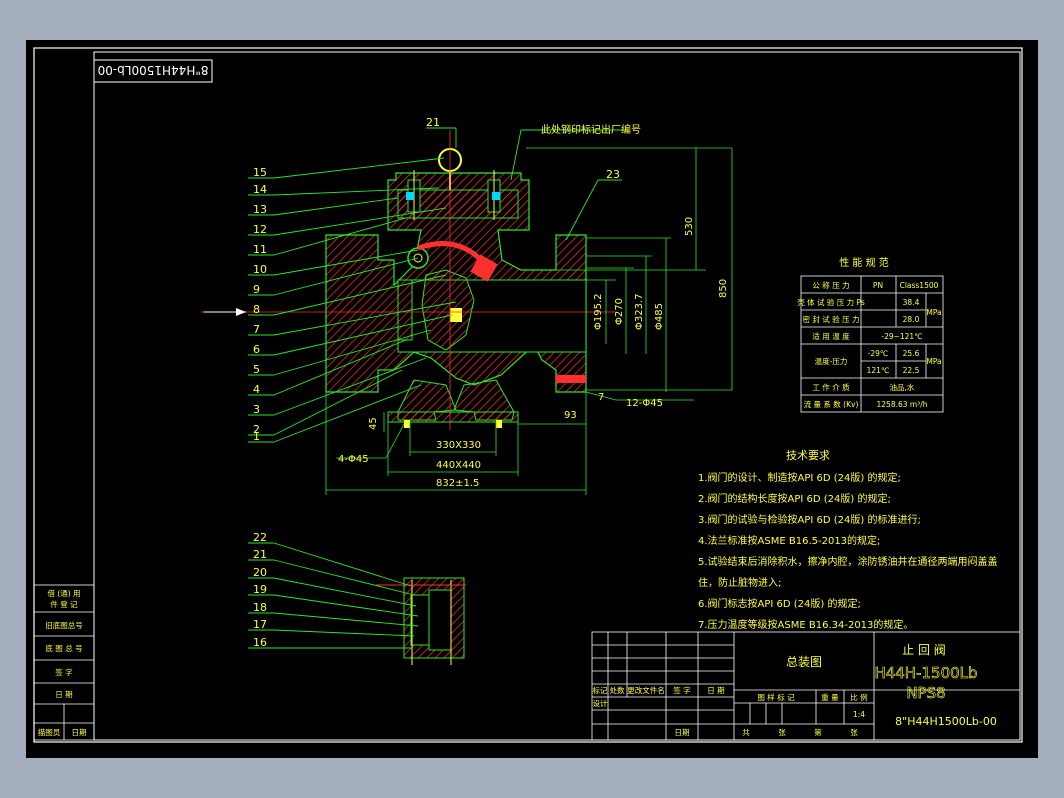  What do you see at coordinates (260, 269) in the screenshot?
I see `part-label: 10` at bounding box center [260, 269].